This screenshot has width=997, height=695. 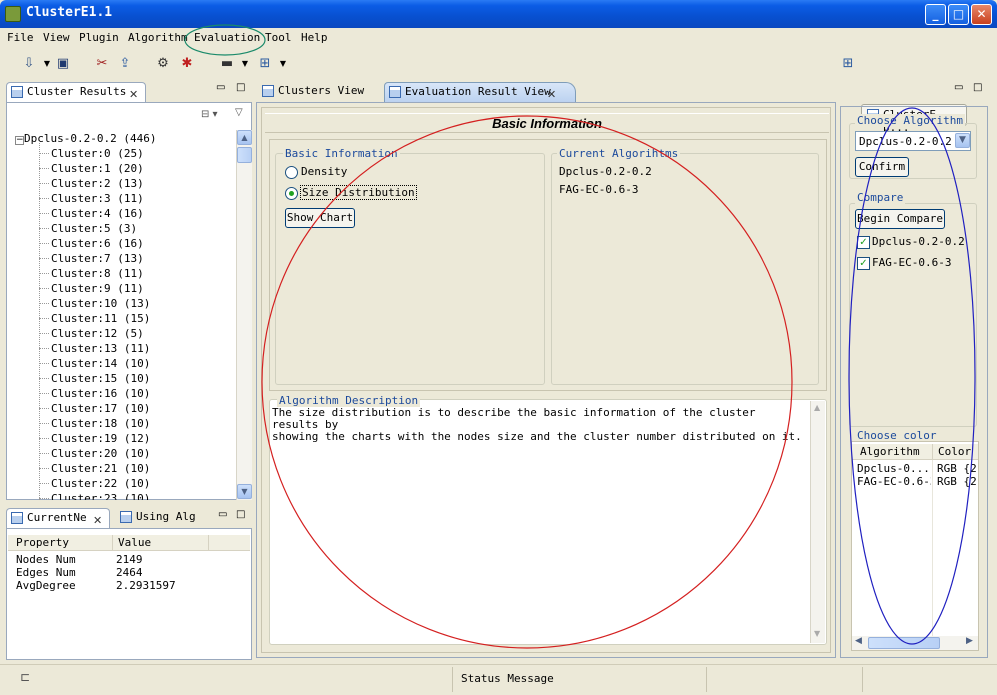 What do you see at coordinates (209, 114) in the screenshot?
I see `collapse-all-icon: ⊟ ▾` at bounding box center [209, 114].